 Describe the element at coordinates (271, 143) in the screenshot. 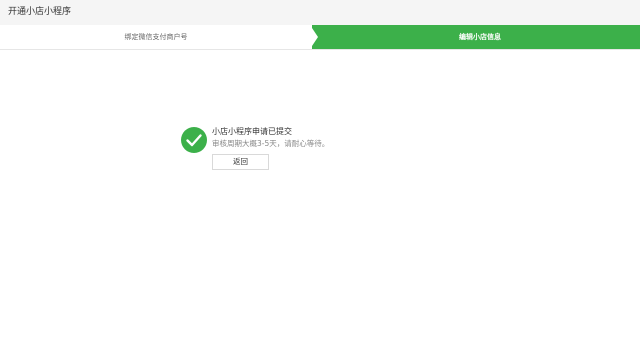

I see `result-description: 审核周期大概3-5天，请耐心等待。` at that location.